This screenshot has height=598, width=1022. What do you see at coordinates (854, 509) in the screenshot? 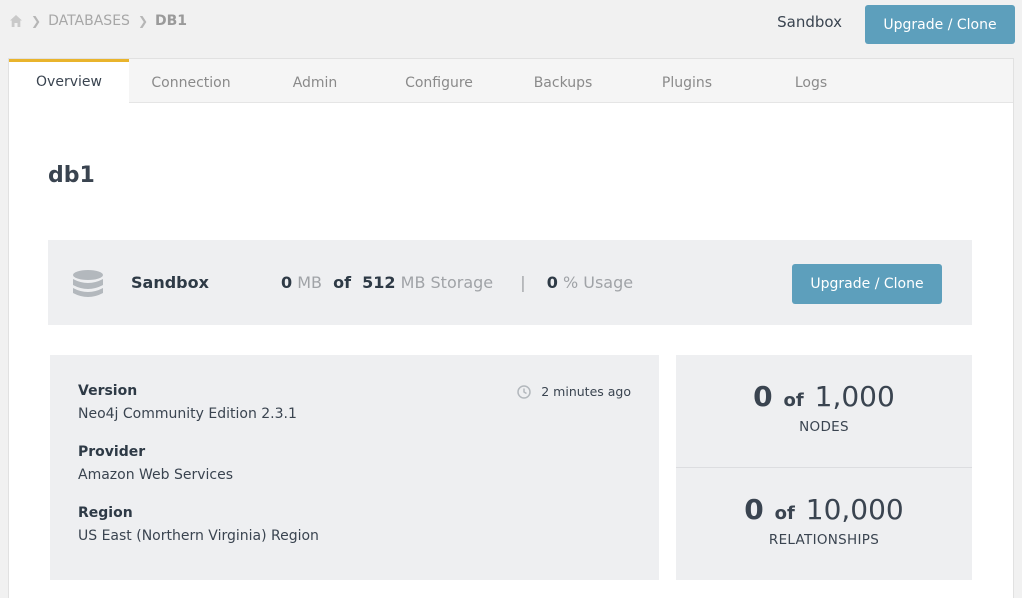
I see `relationships-limit: 10,000` at bounding box center [854, 509].